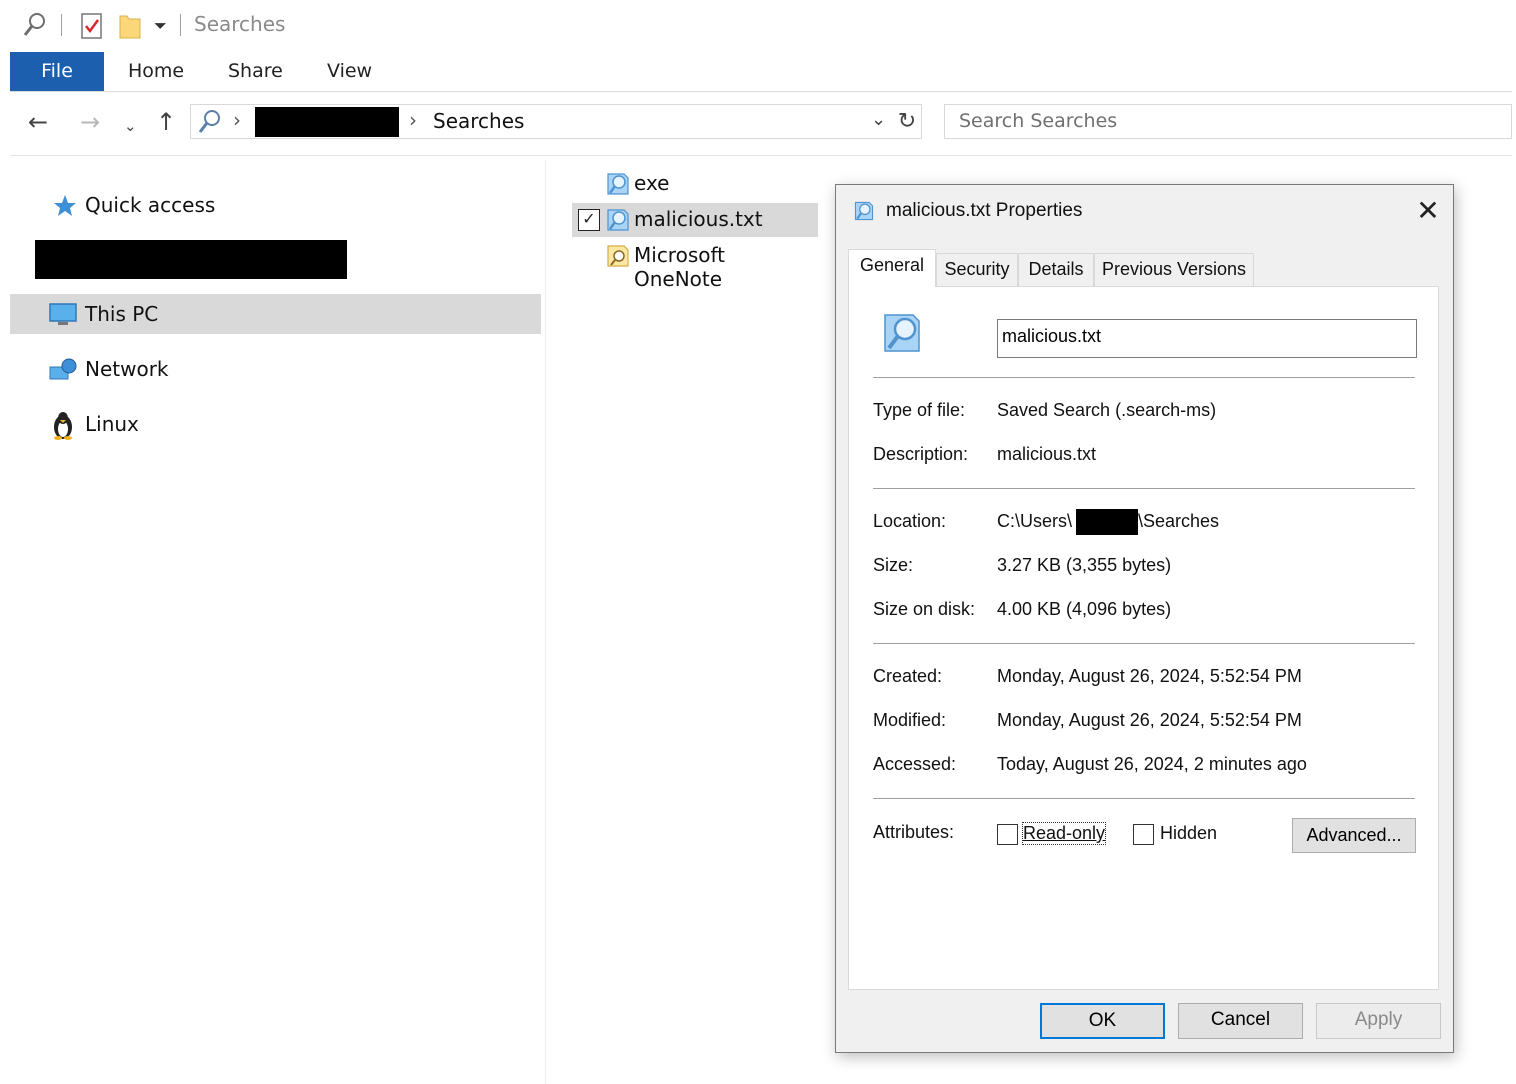 The width and height of the screenshot is (1516, 1084). I want to click on tab-security: Security, so click(977, 269).